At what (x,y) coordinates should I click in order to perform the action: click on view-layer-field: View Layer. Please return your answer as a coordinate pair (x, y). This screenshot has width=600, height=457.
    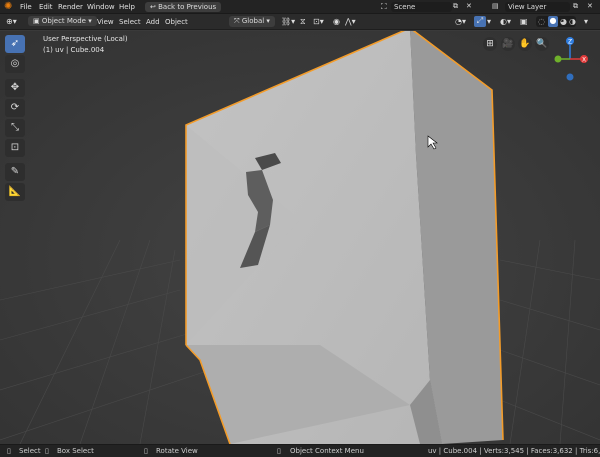
    Looking at the image, I should click on (537, 7).